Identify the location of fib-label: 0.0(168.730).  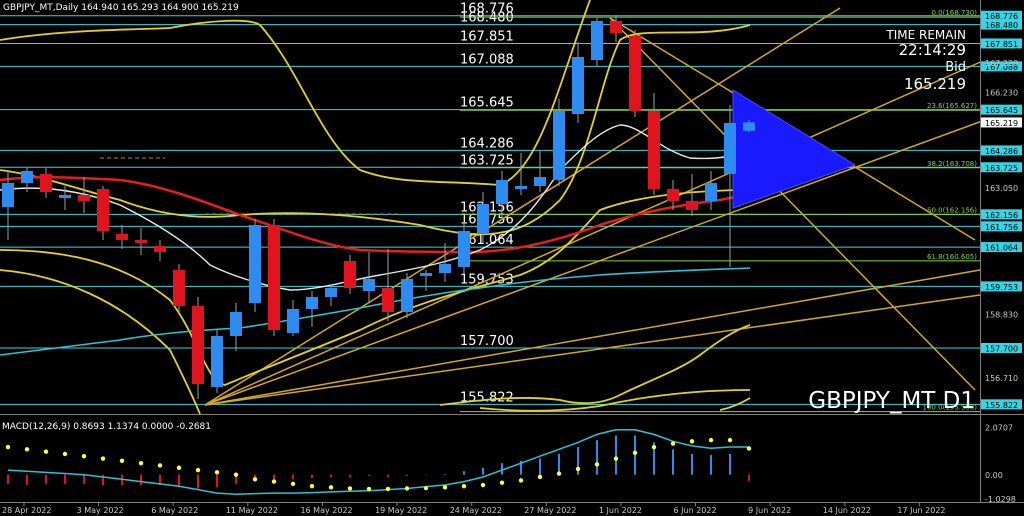
(954, 13).